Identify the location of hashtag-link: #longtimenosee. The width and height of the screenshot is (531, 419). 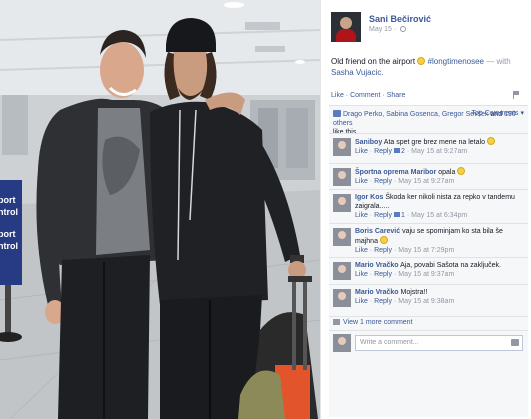
(456, 61).